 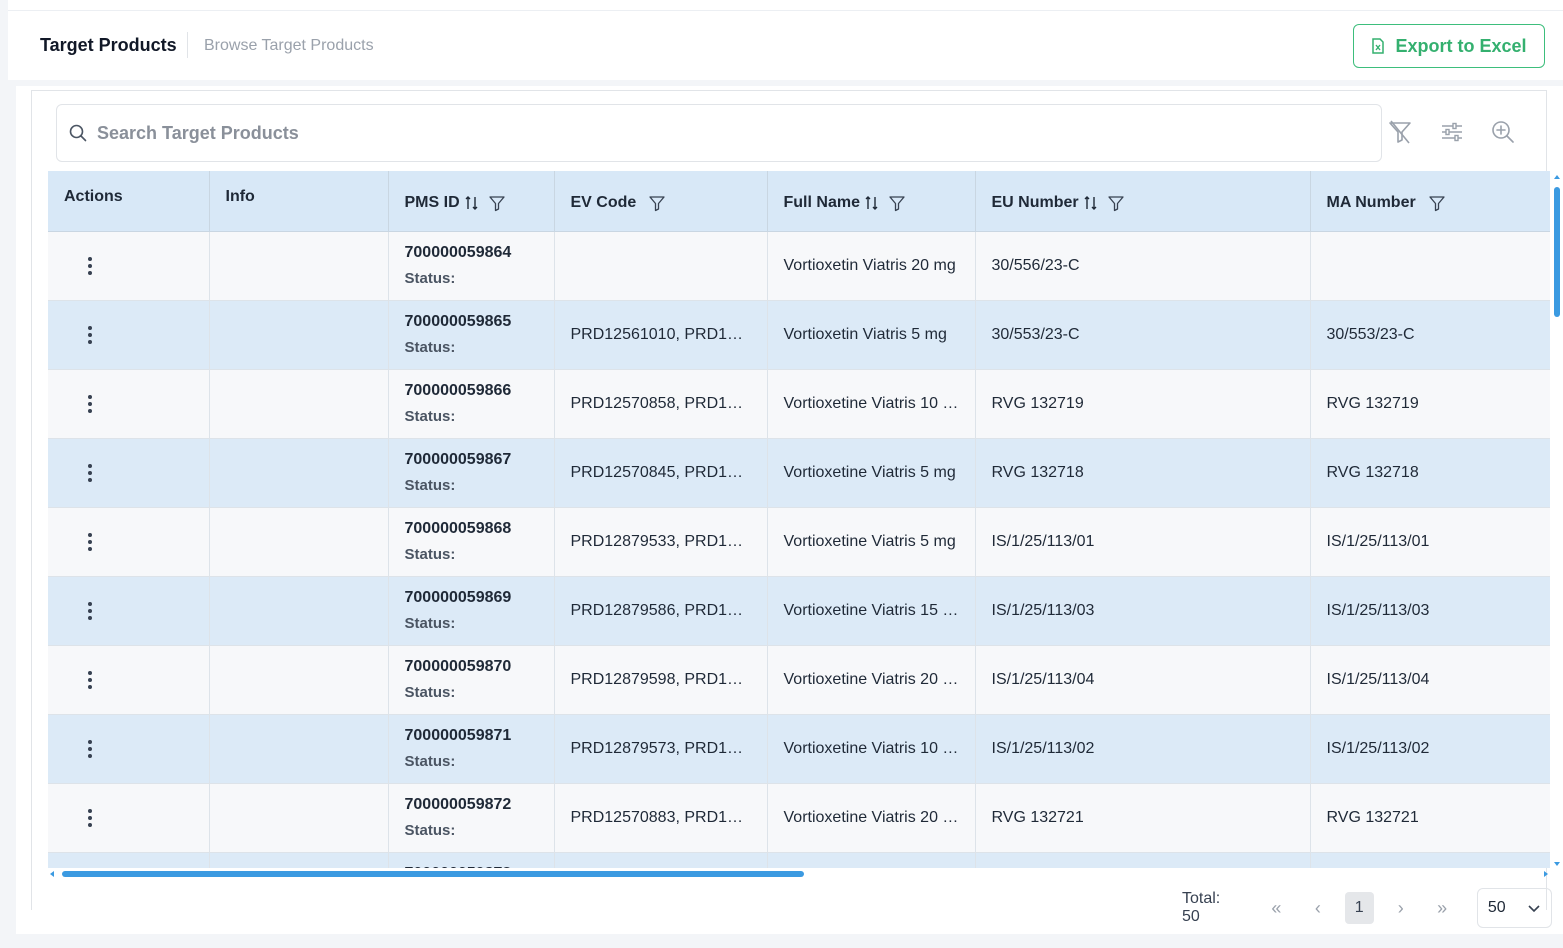 I want to click on pms-id-cell: 700000059868 Status:, so click(x=471, y=542).